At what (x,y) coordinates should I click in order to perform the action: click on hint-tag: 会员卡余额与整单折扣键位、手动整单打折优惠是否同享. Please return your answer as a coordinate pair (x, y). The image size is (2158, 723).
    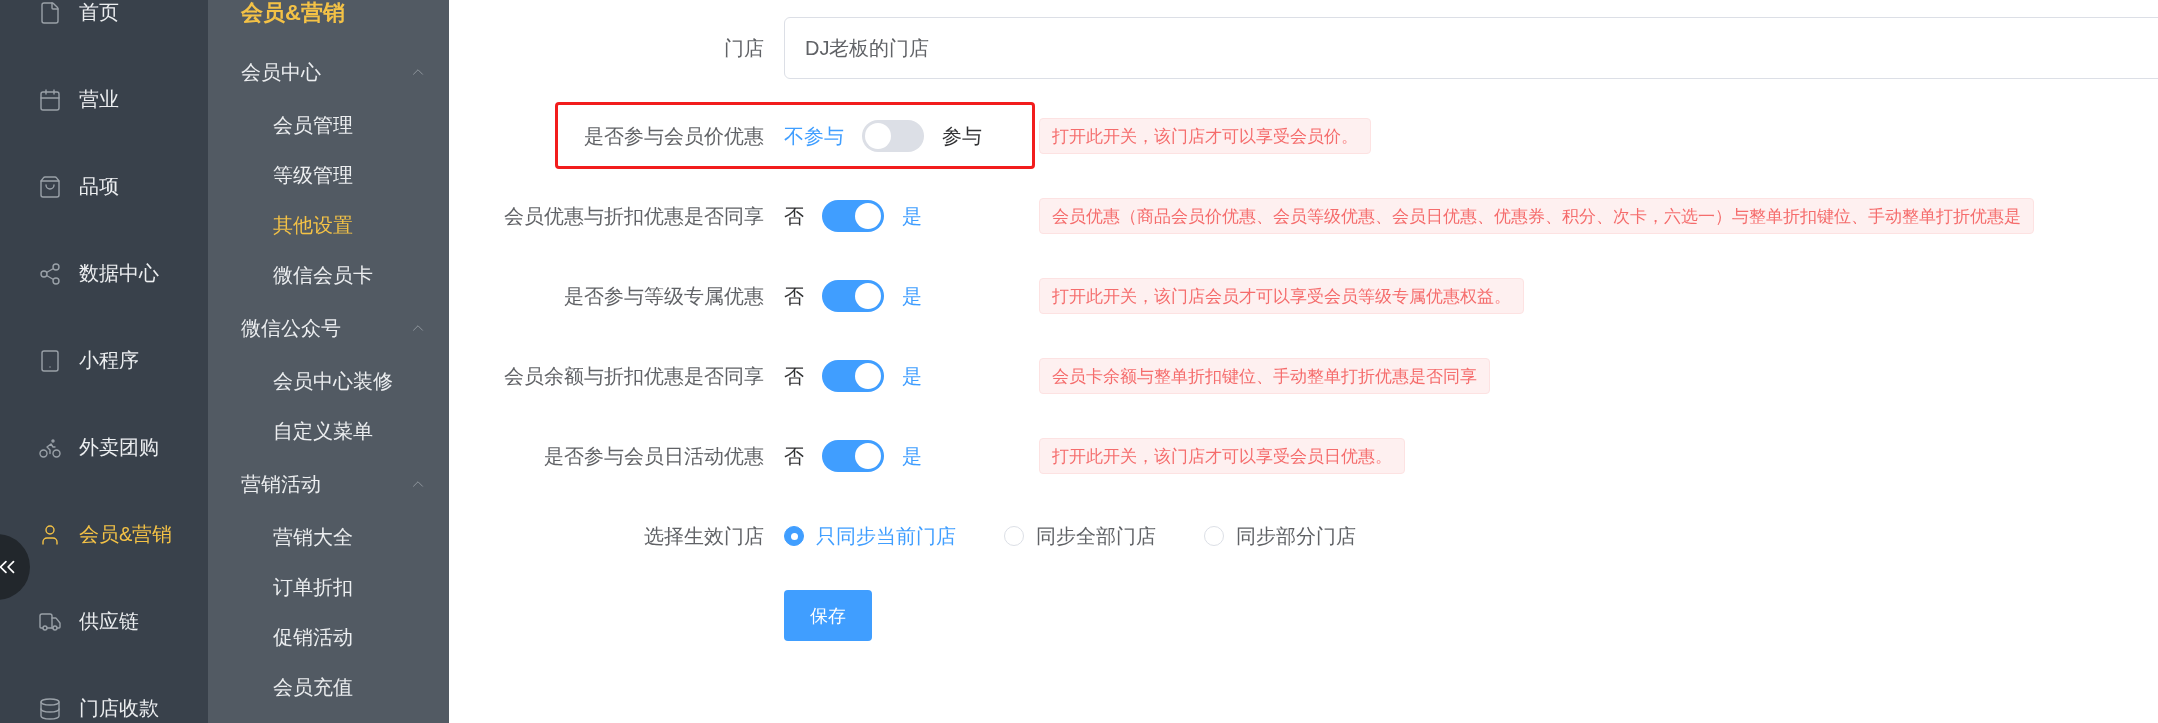
    Looking at the image, I should click on (1264, 376).